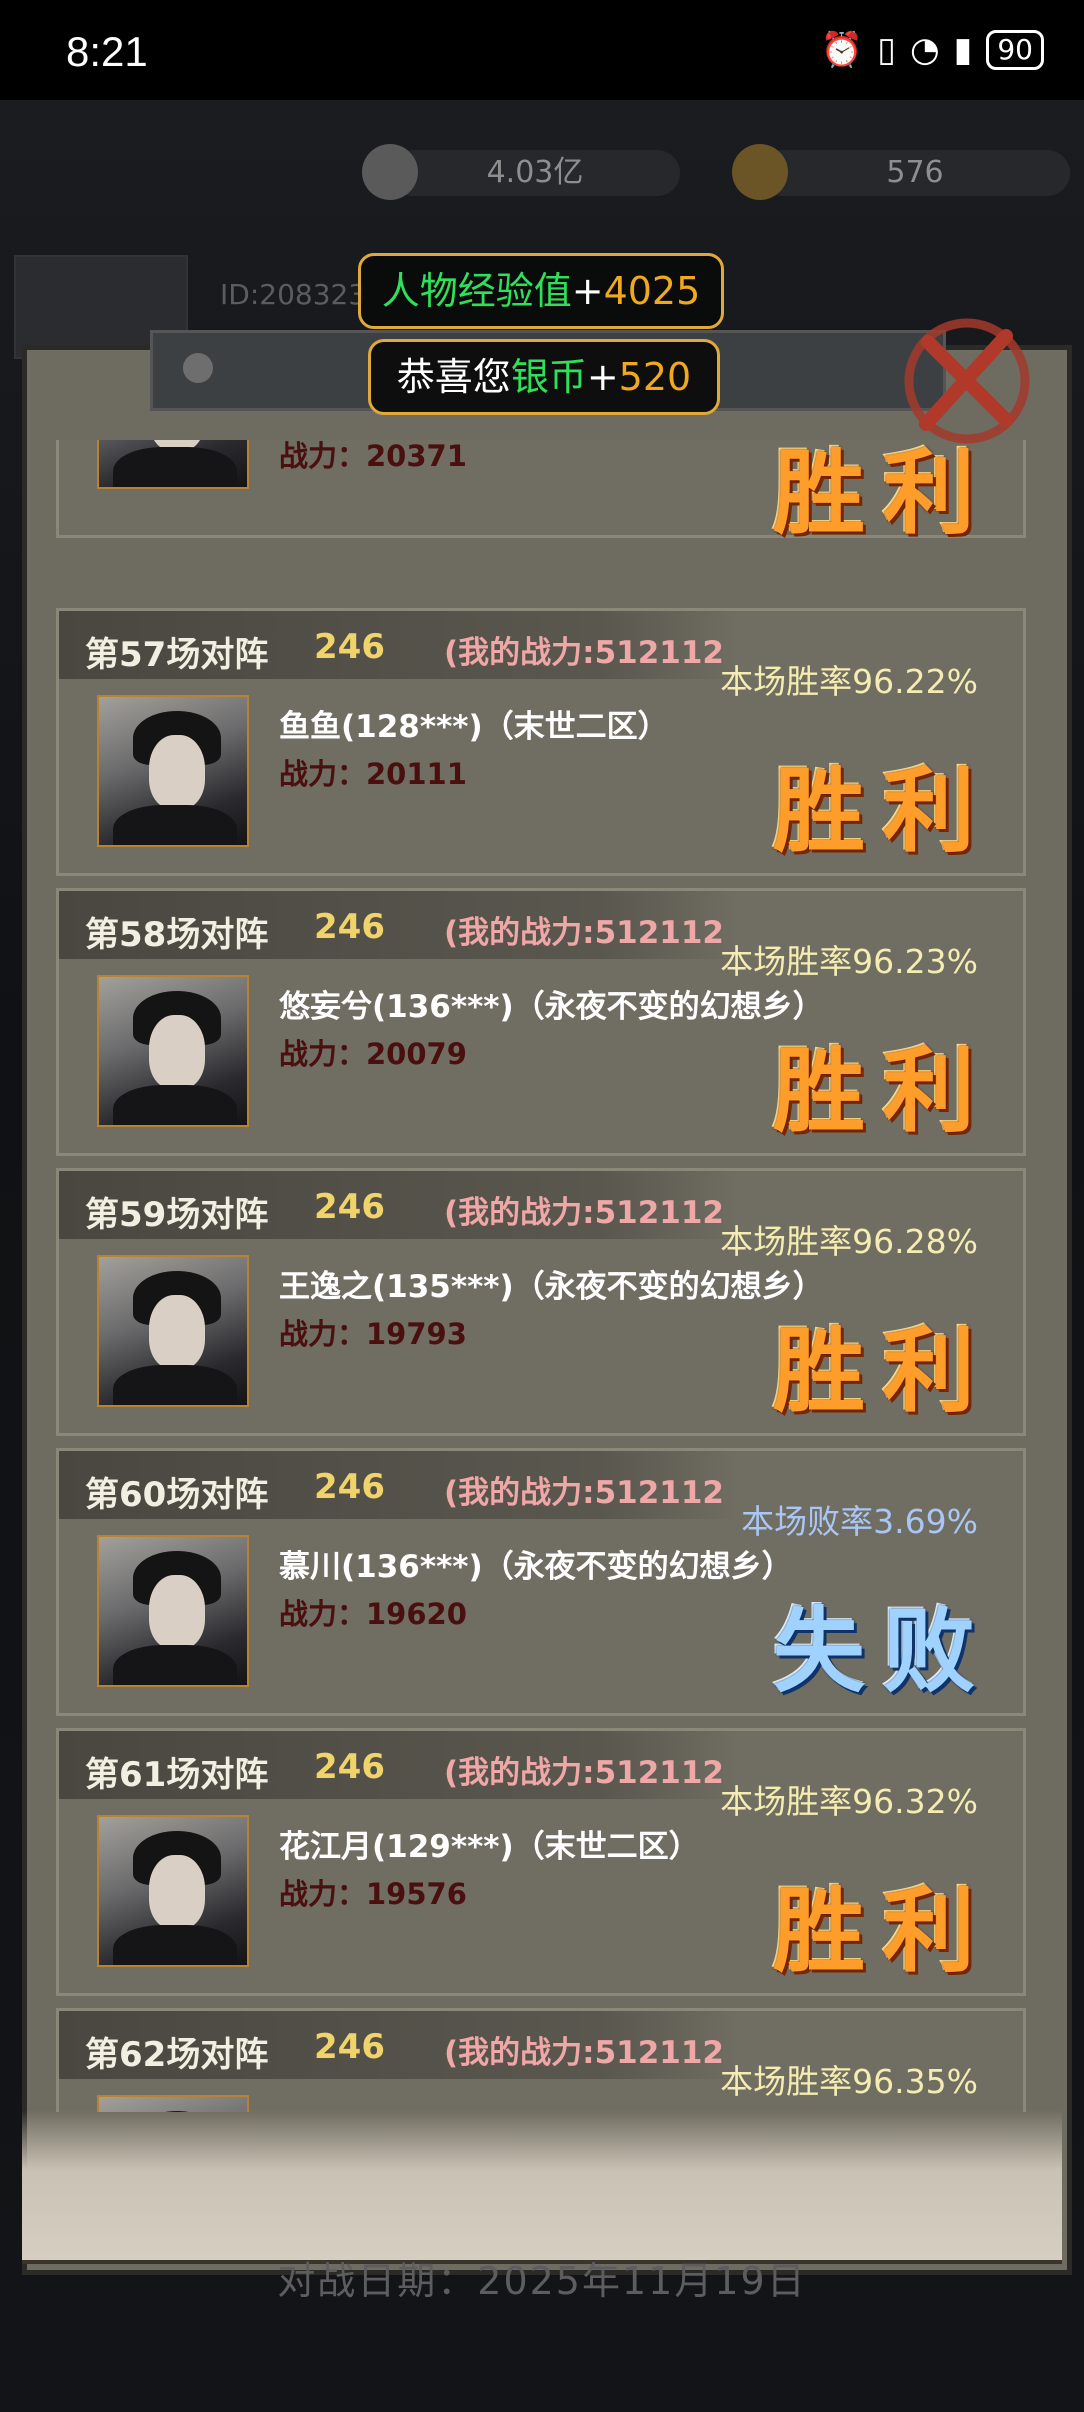 The image size is (1084, 2412). I want to click on player-id: ID:208323, so click(293, 294).